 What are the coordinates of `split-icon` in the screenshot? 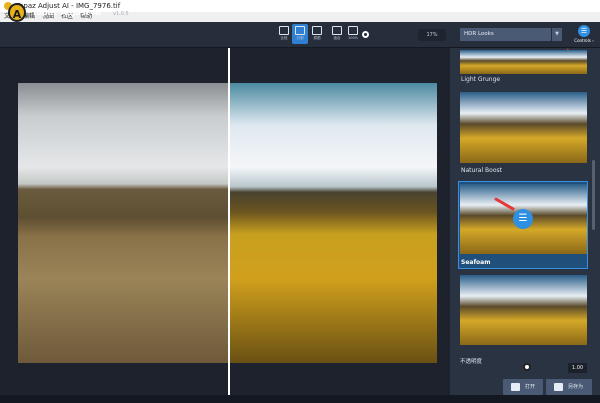 It's located at (300, 30).